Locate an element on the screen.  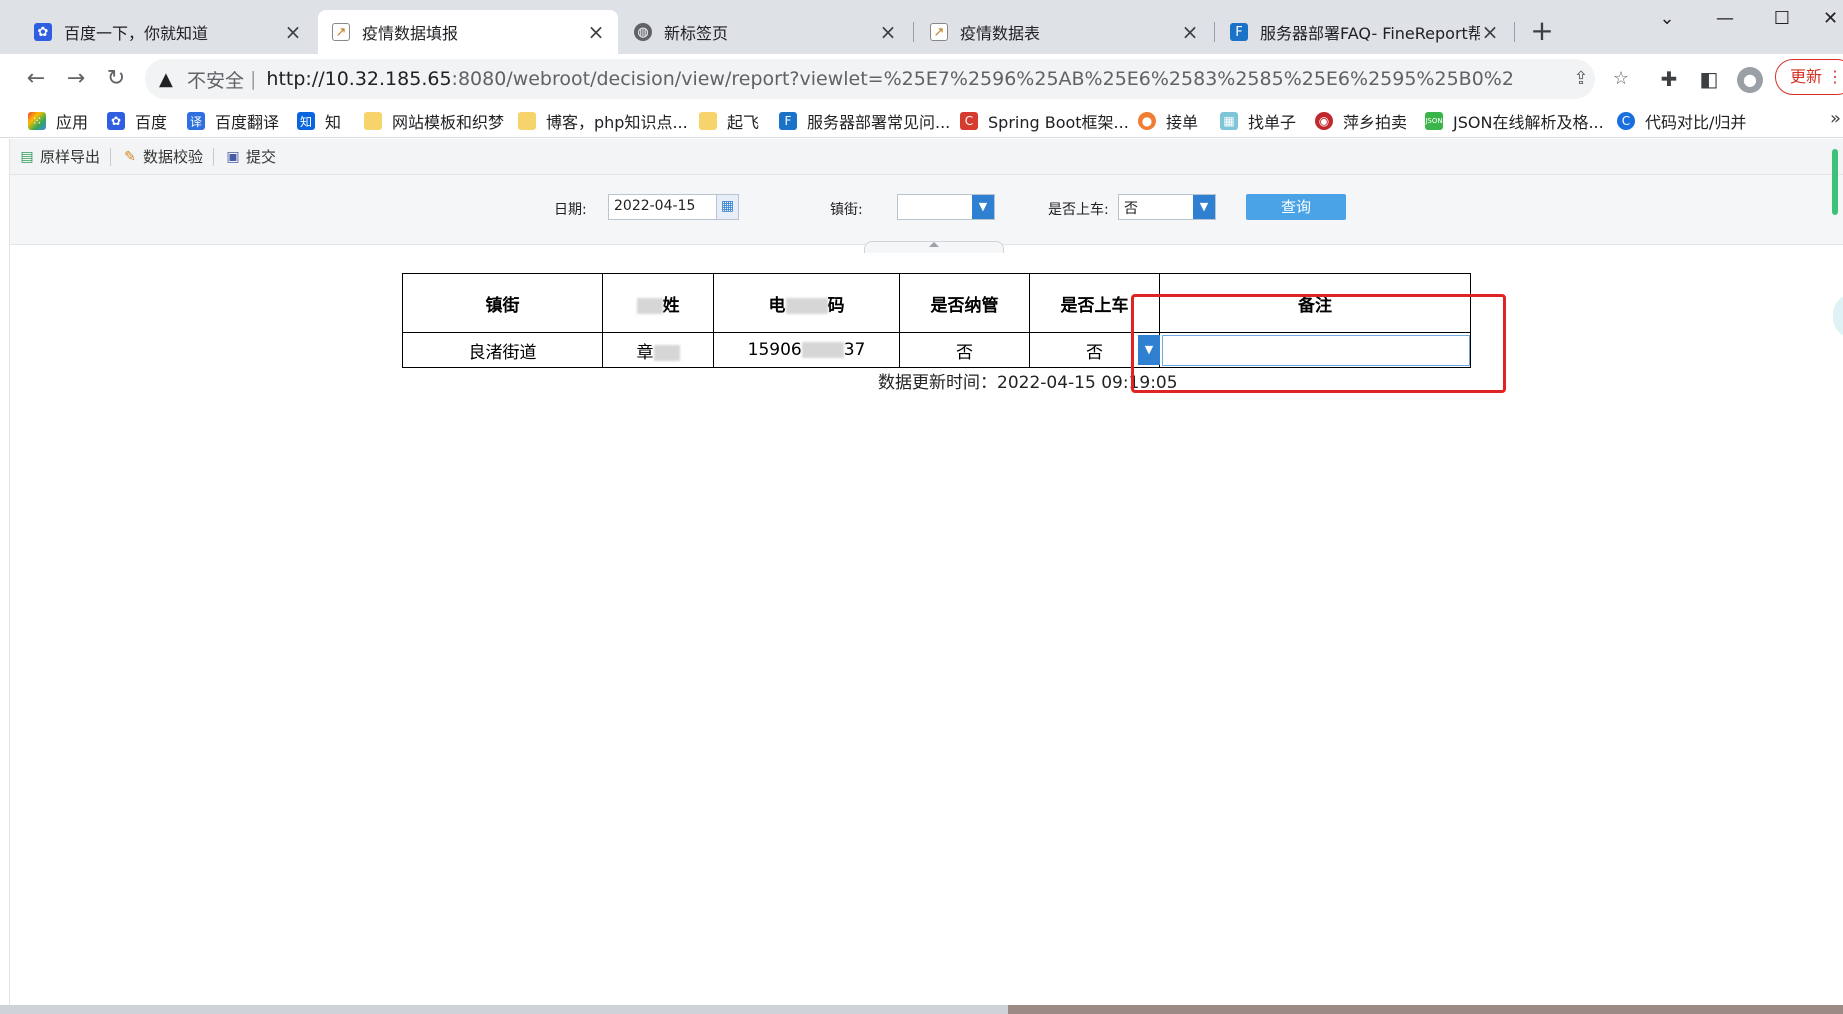
finereport-f-icon: F is located at coordinates (788, 121).